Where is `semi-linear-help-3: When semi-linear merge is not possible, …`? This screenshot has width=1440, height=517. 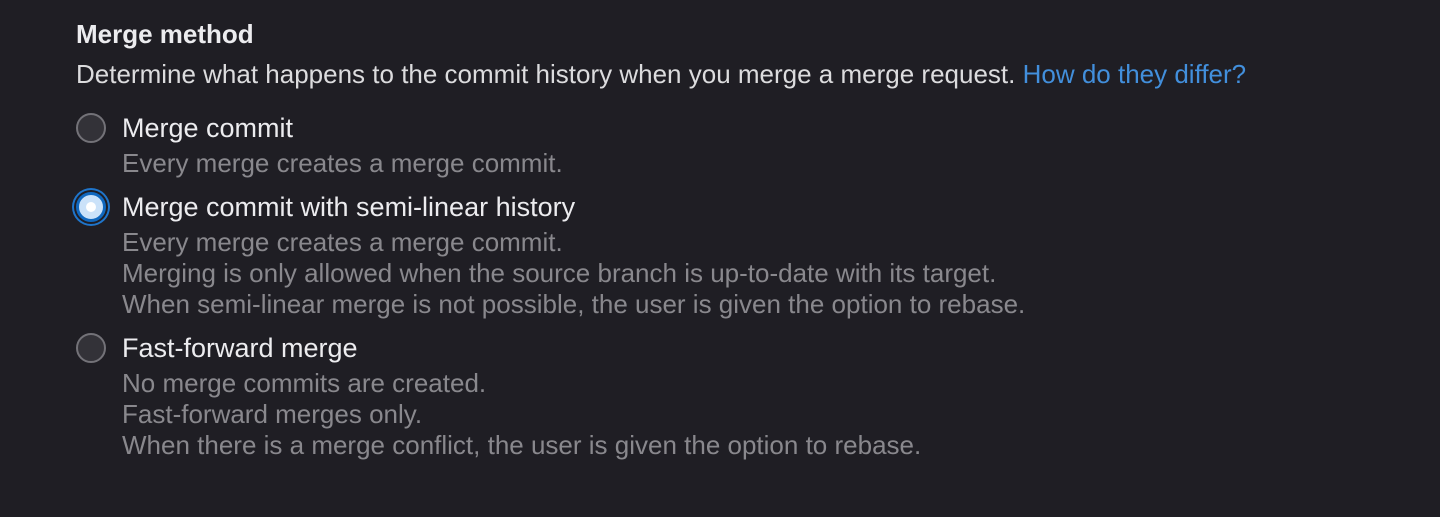
semi-linear-help-3: When semi-linear merge is not possible, … is located at coordinates (574, 304).